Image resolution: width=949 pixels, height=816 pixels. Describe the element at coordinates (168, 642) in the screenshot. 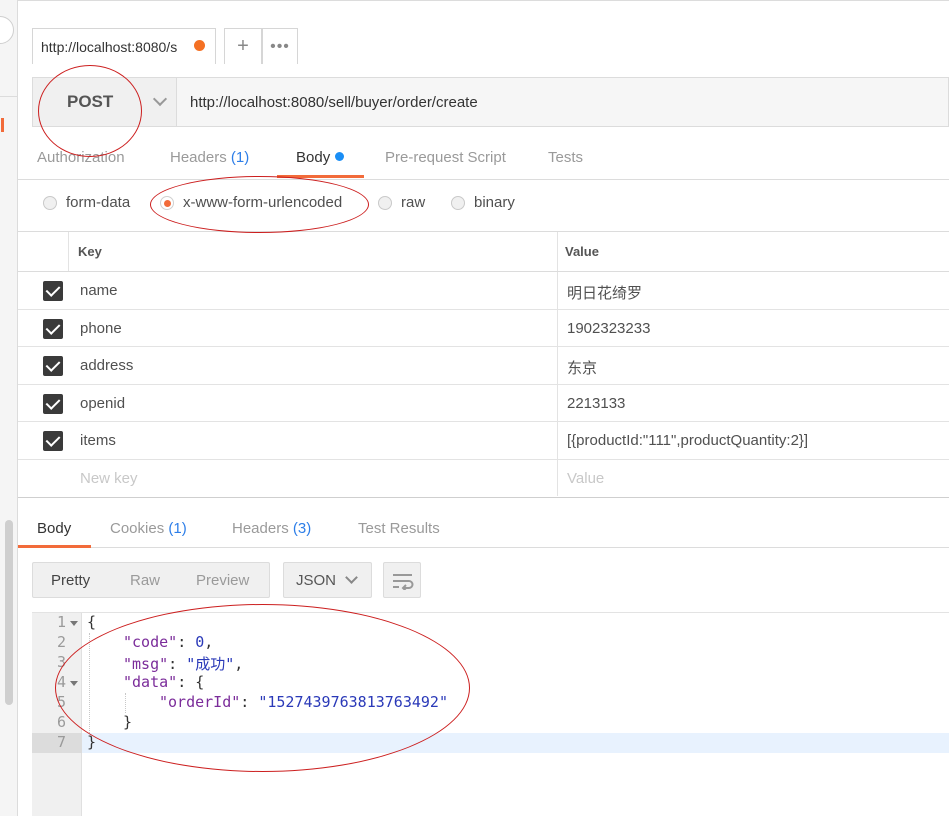

I see `code-line: "code": 0,` at that location.